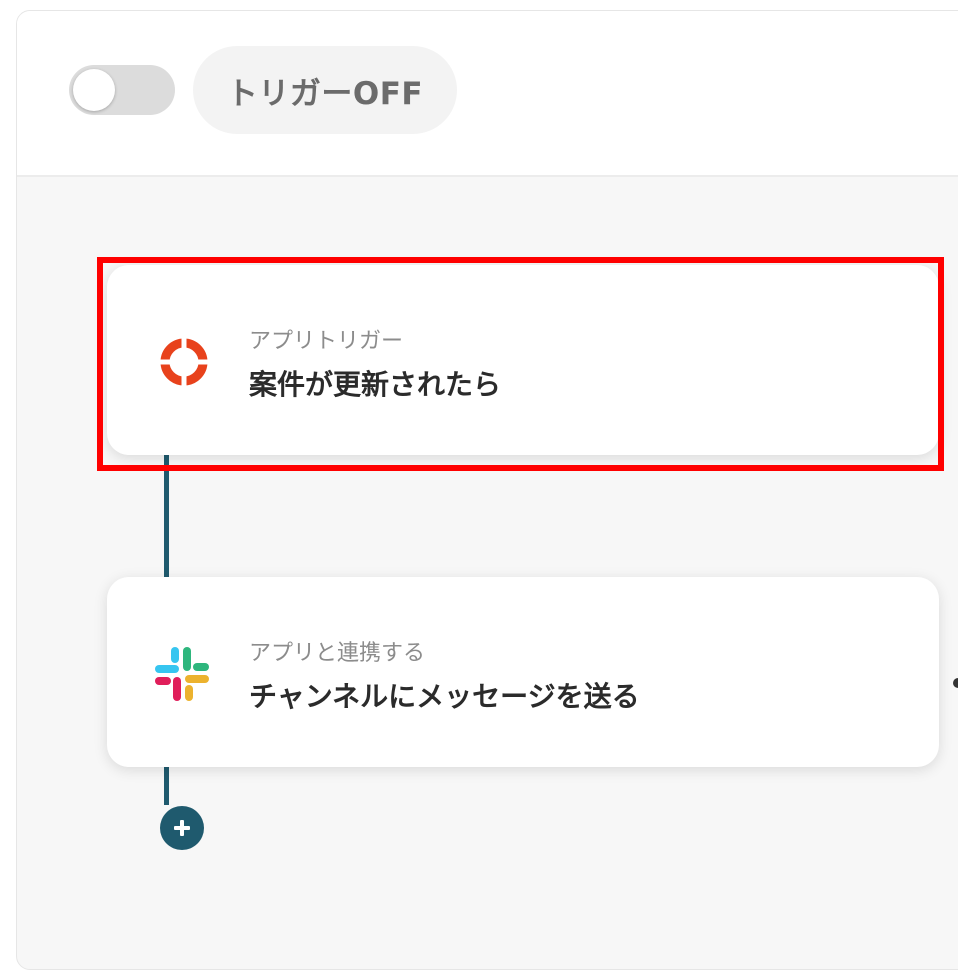 The height and width of the screenshot is (970, 958). I want to click on trigger-status-label: トリガーOFF, so click(325, 90).